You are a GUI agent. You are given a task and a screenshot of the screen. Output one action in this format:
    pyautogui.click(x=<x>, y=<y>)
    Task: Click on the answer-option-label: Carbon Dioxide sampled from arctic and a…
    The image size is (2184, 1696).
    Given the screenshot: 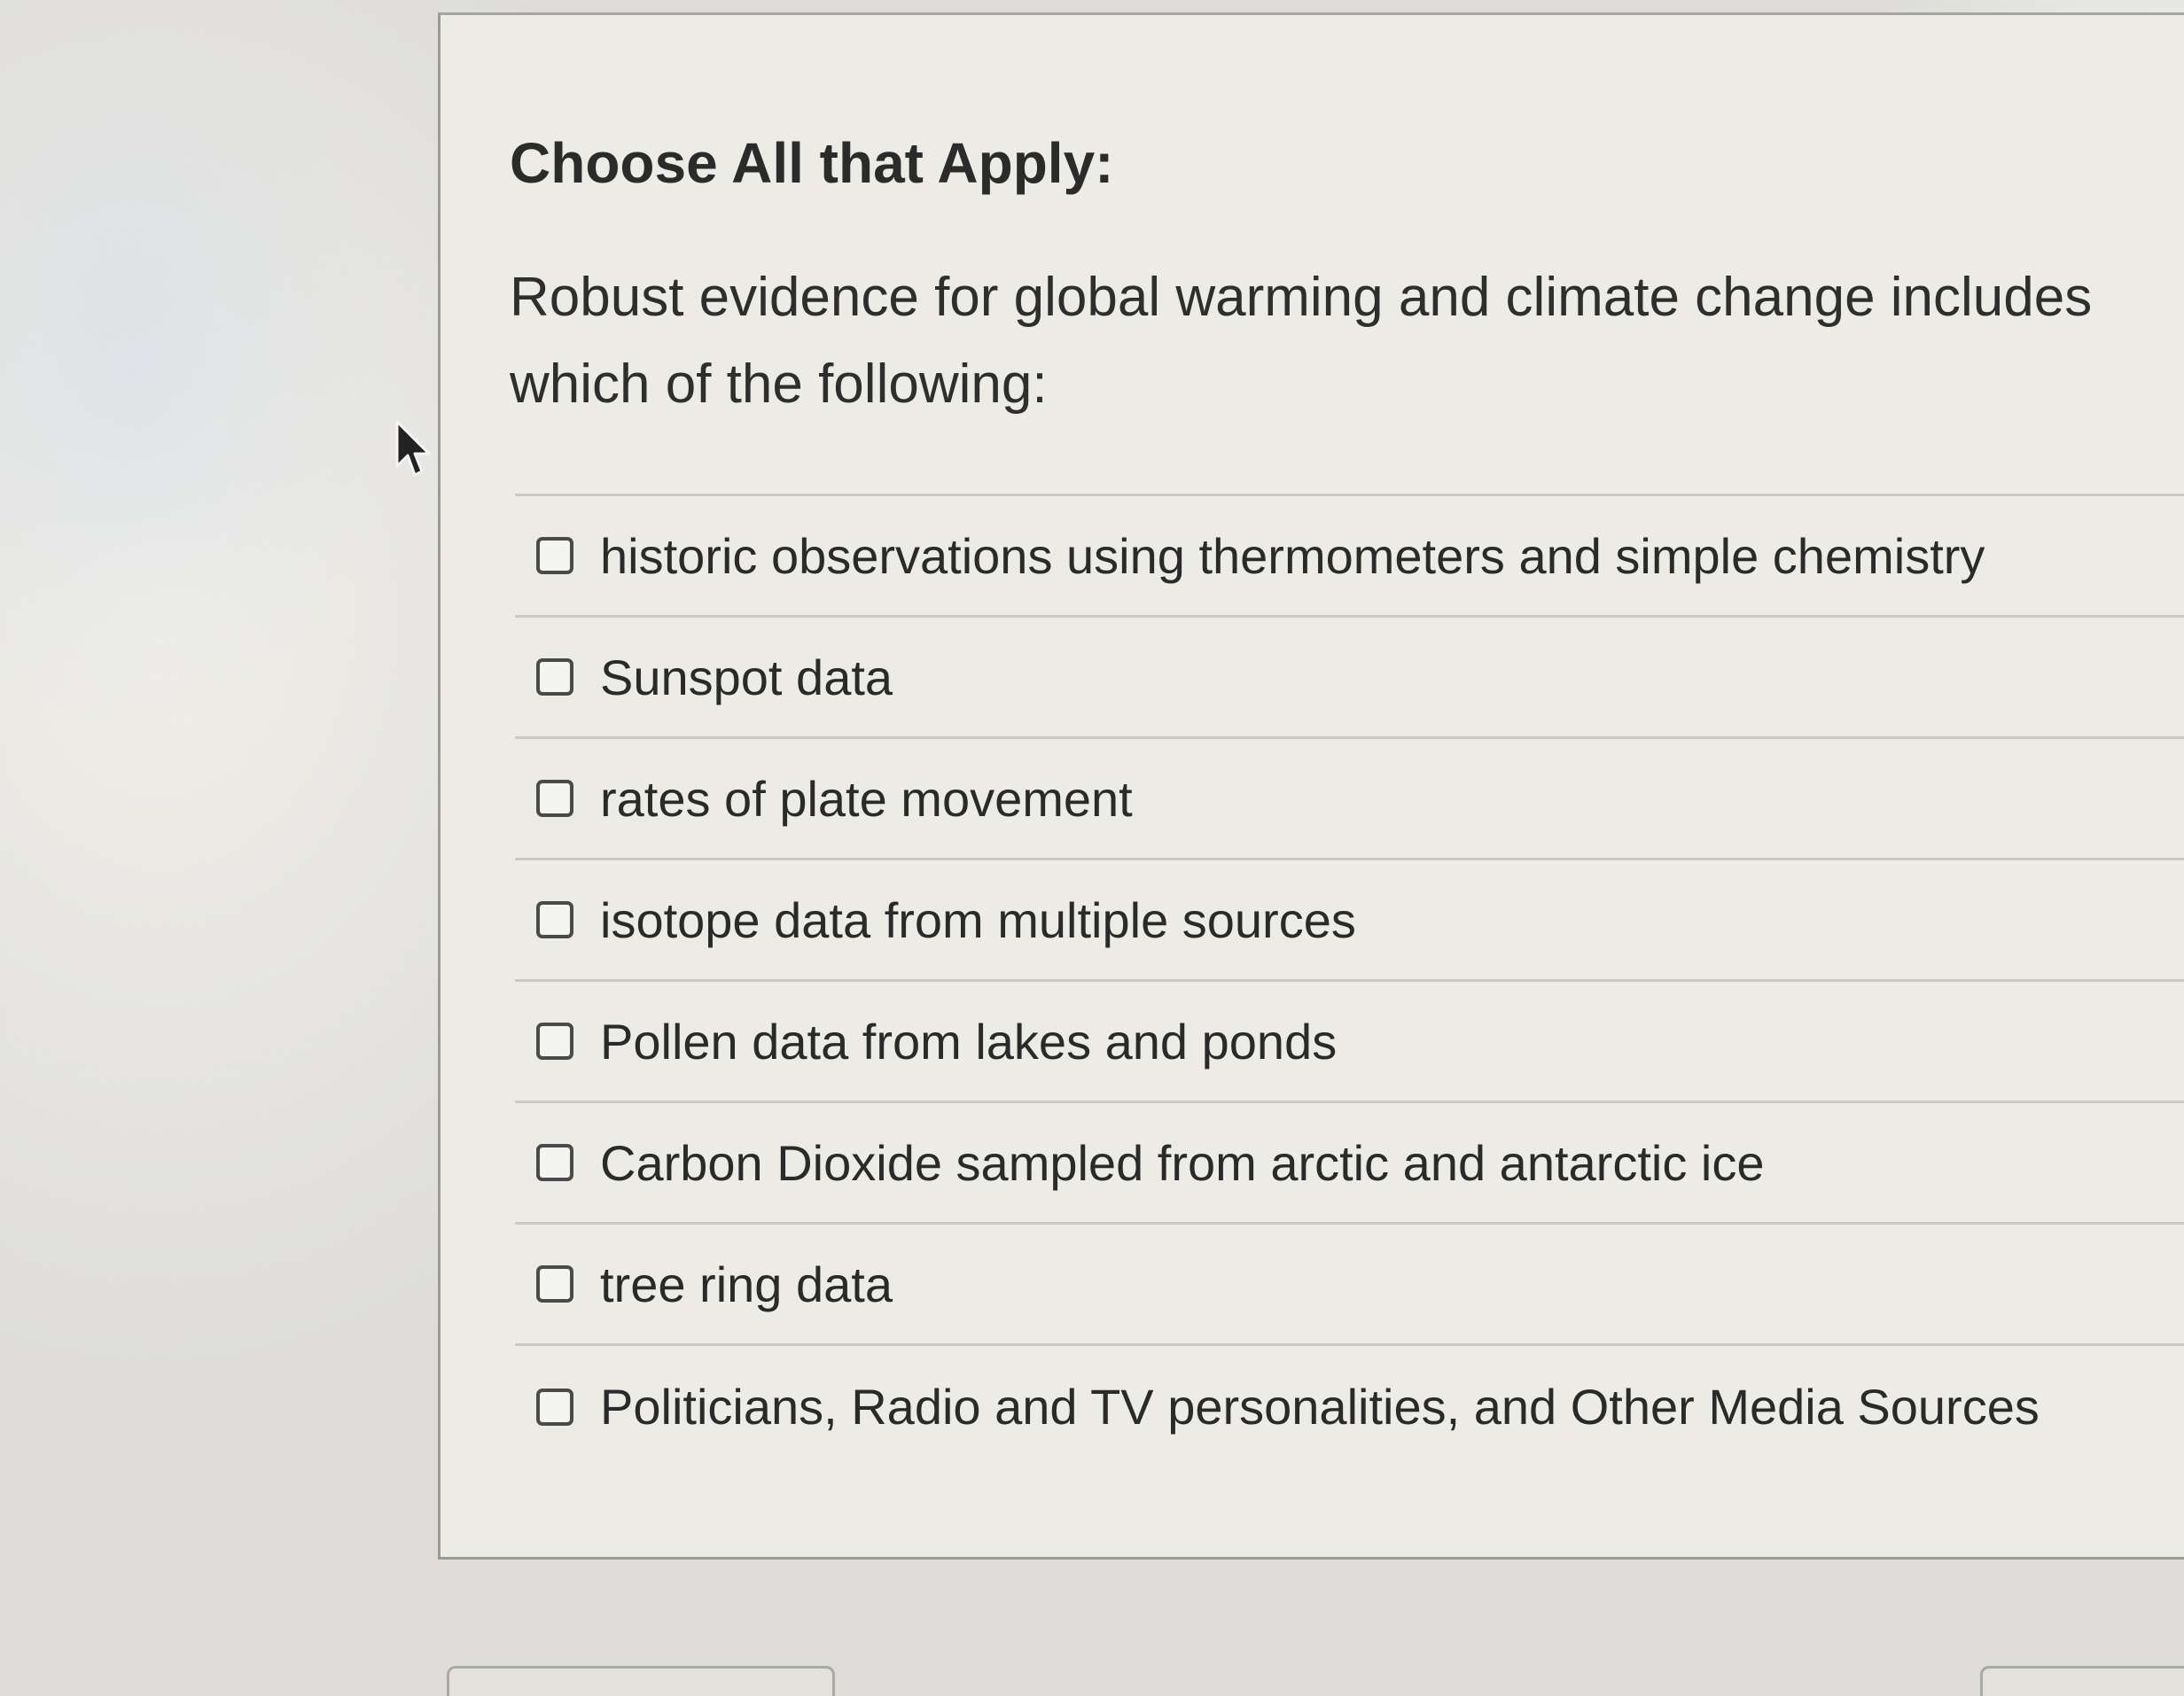 What is the action you would take?
    pyautogui.click(x=1182, y=1163)
    